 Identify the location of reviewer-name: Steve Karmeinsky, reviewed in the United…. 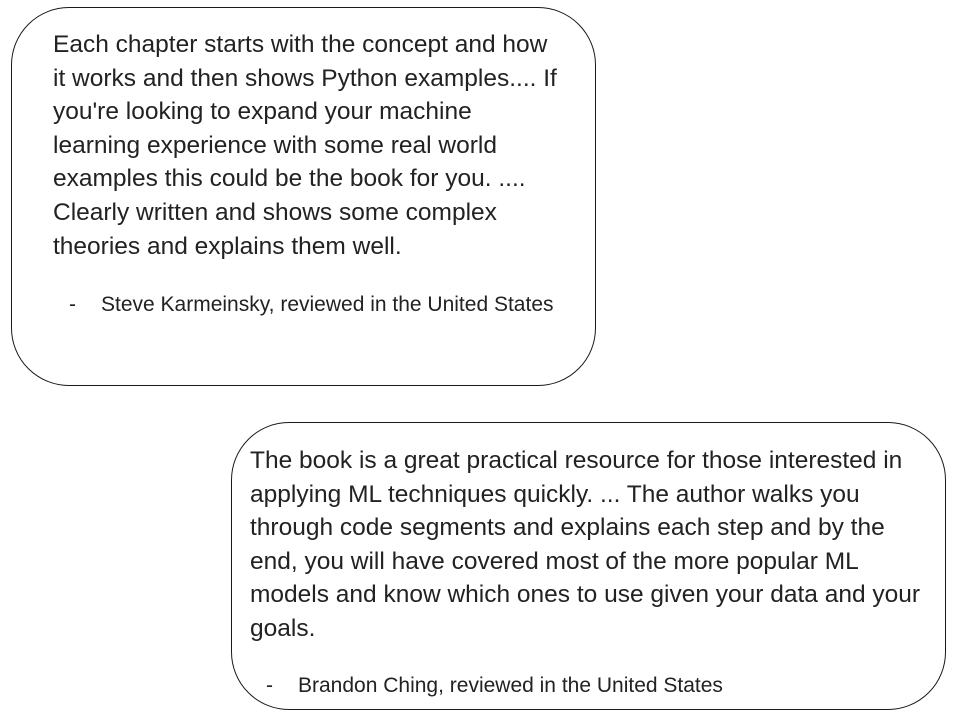
(327, 305).